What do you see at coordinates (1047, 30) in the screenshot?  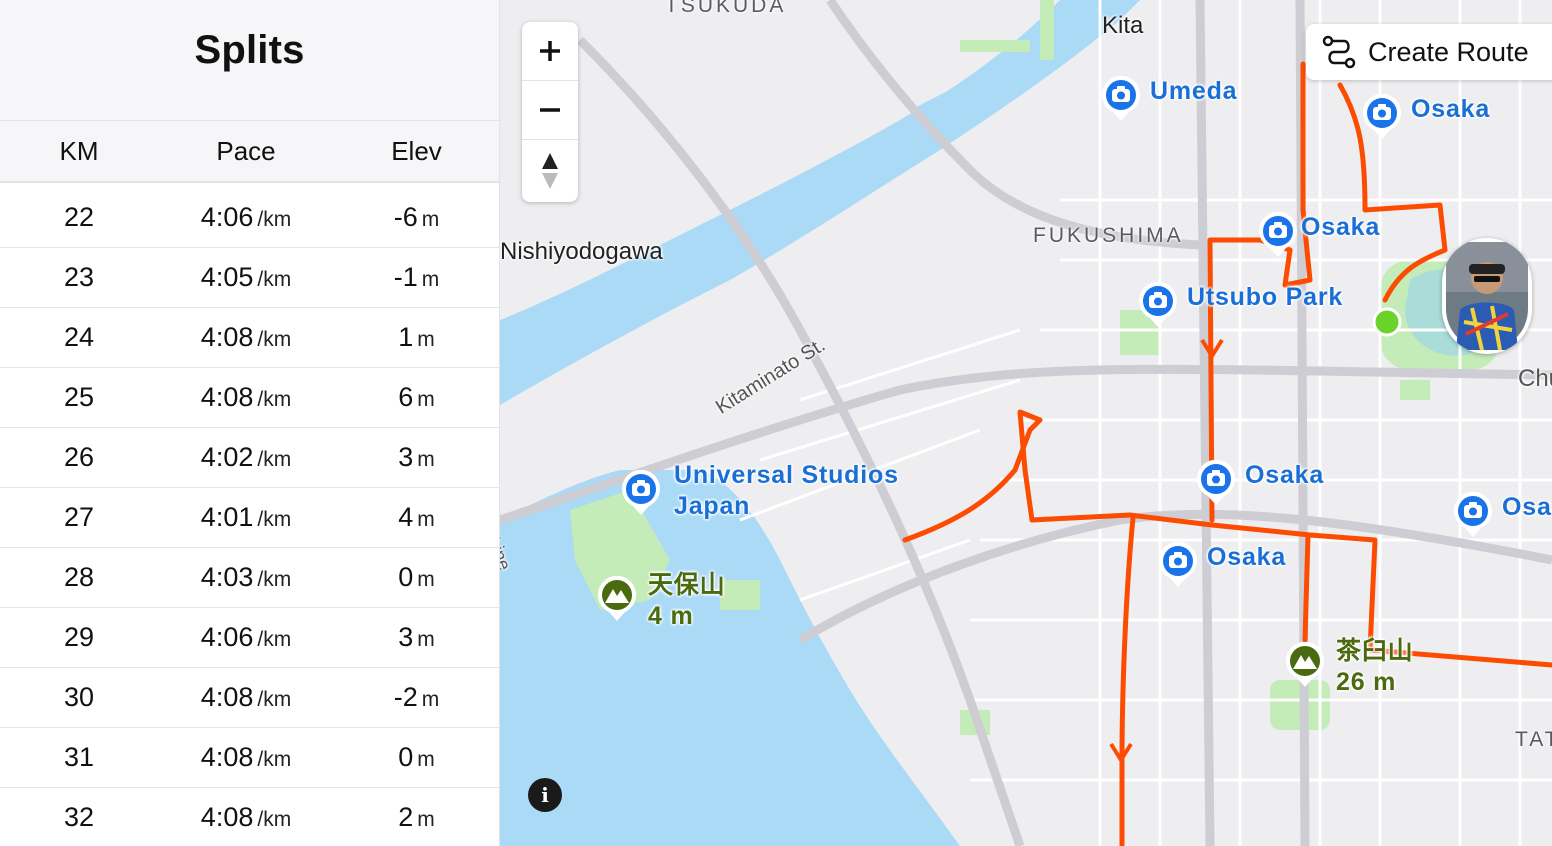 I see `park-north` at bounding box center [1047, 30].